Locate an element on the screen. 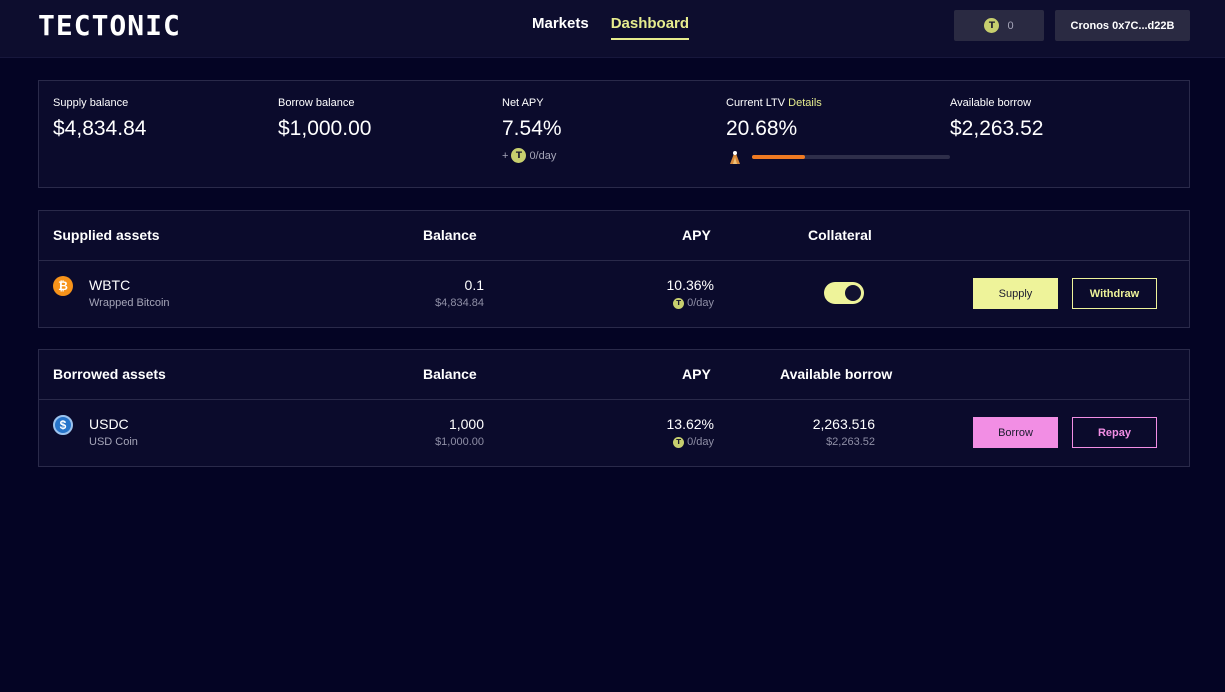  available-borrow-stat: Available borrow $2,263.52 is located at coordinates (996, 119).